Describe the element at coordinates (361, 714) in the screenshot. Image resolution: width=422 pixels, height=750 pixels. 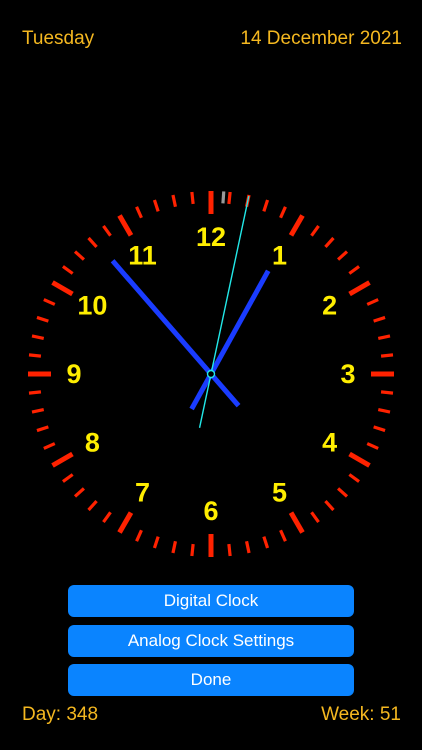
I see `week-number-label: Week: 51` at that location.